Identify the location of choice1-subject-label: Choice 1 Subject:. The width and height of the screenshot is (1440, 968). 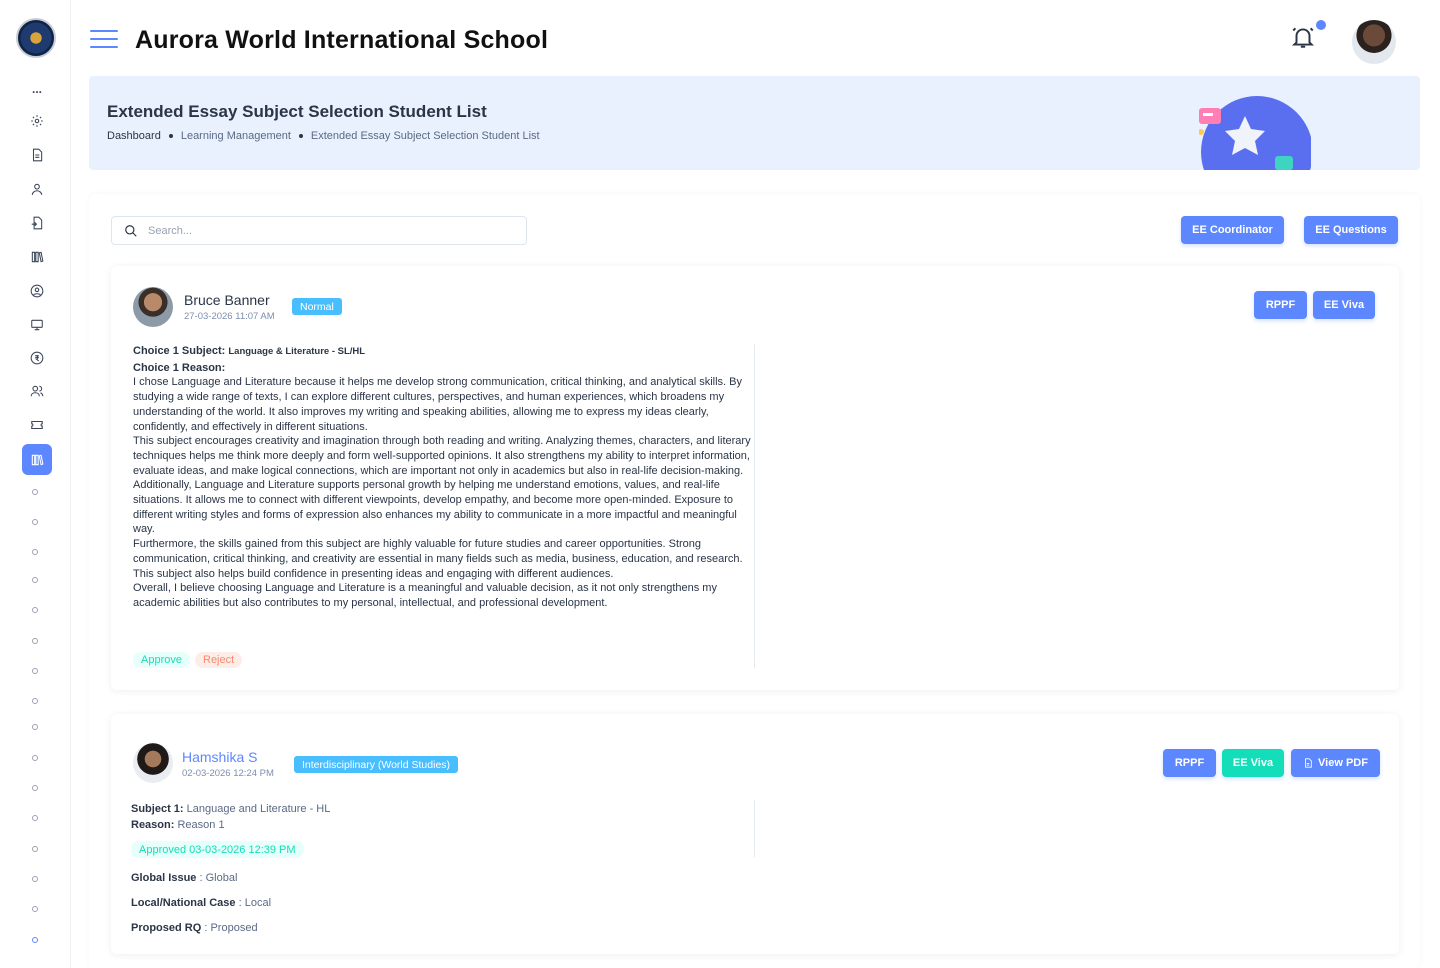
(179, 351).